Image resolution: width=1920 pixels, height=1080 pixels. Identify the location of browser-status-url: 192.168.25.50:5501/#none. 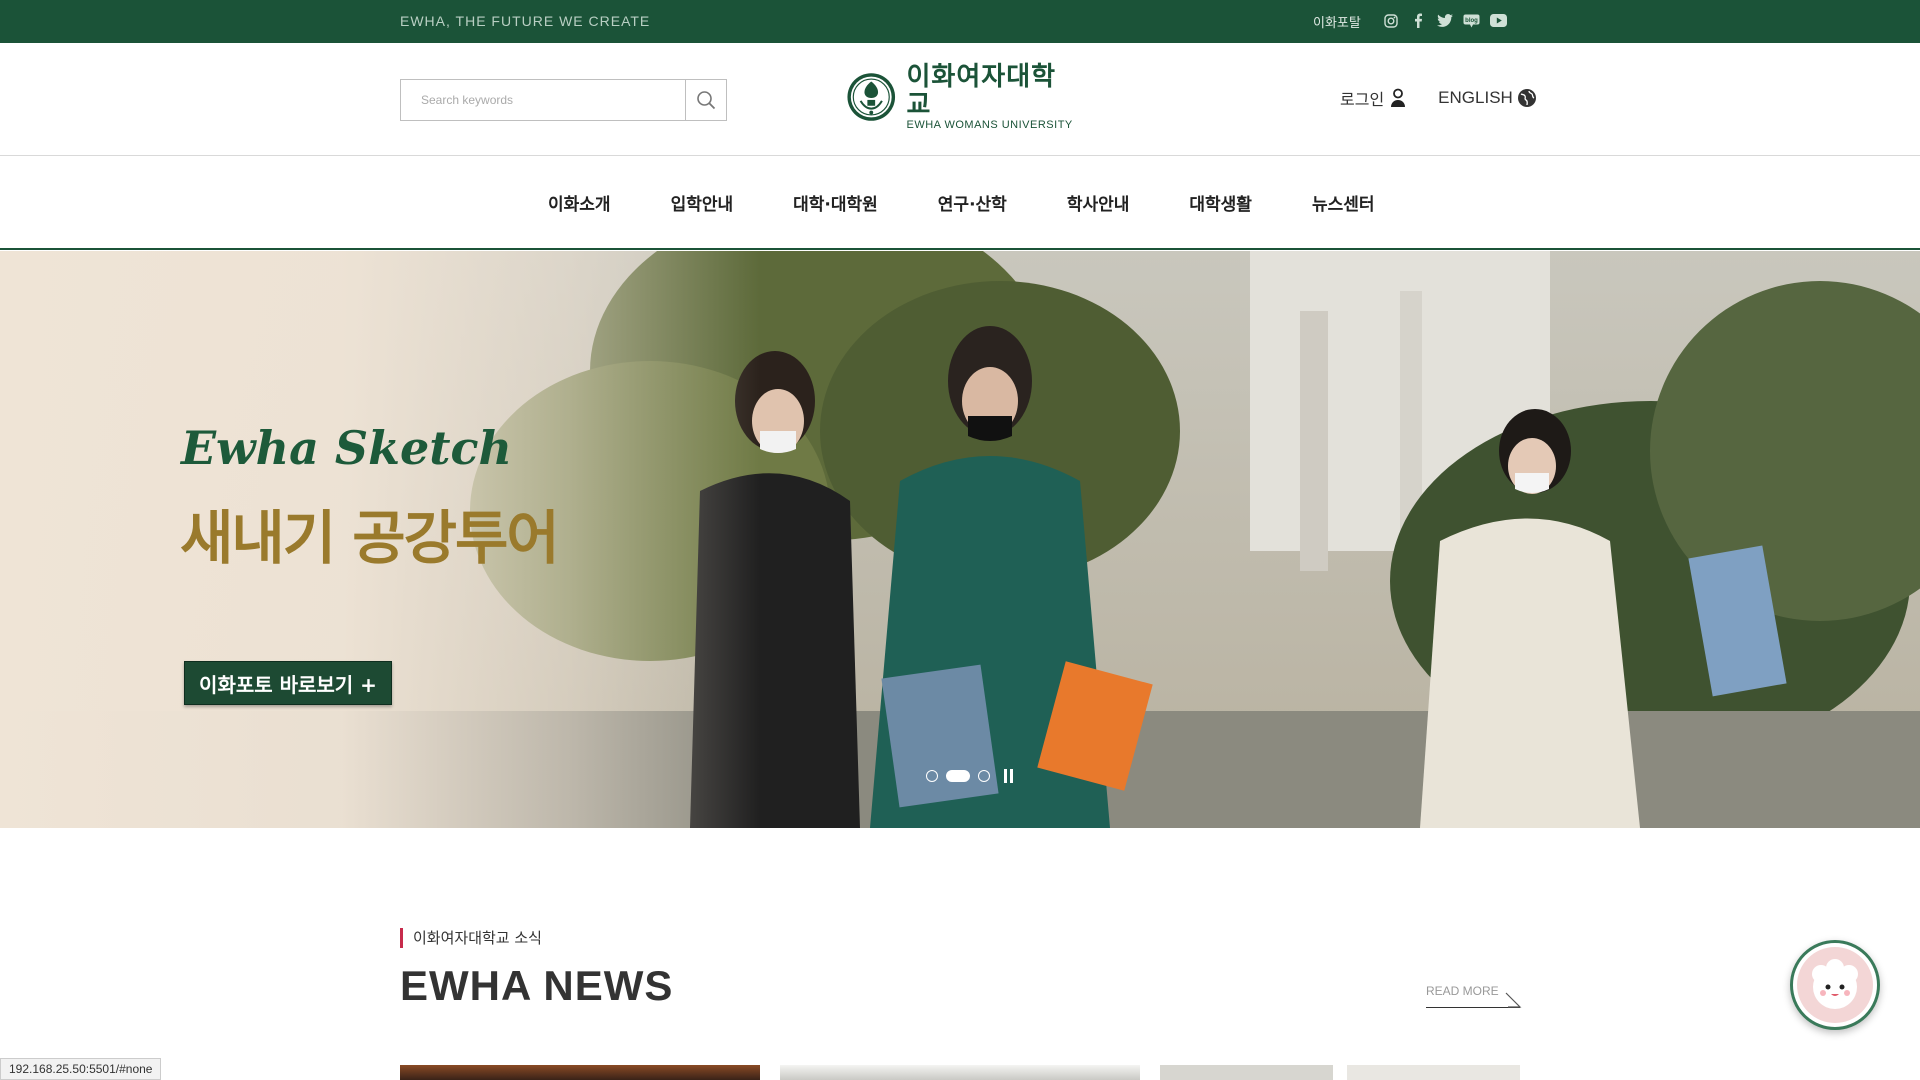
(81, 1069).